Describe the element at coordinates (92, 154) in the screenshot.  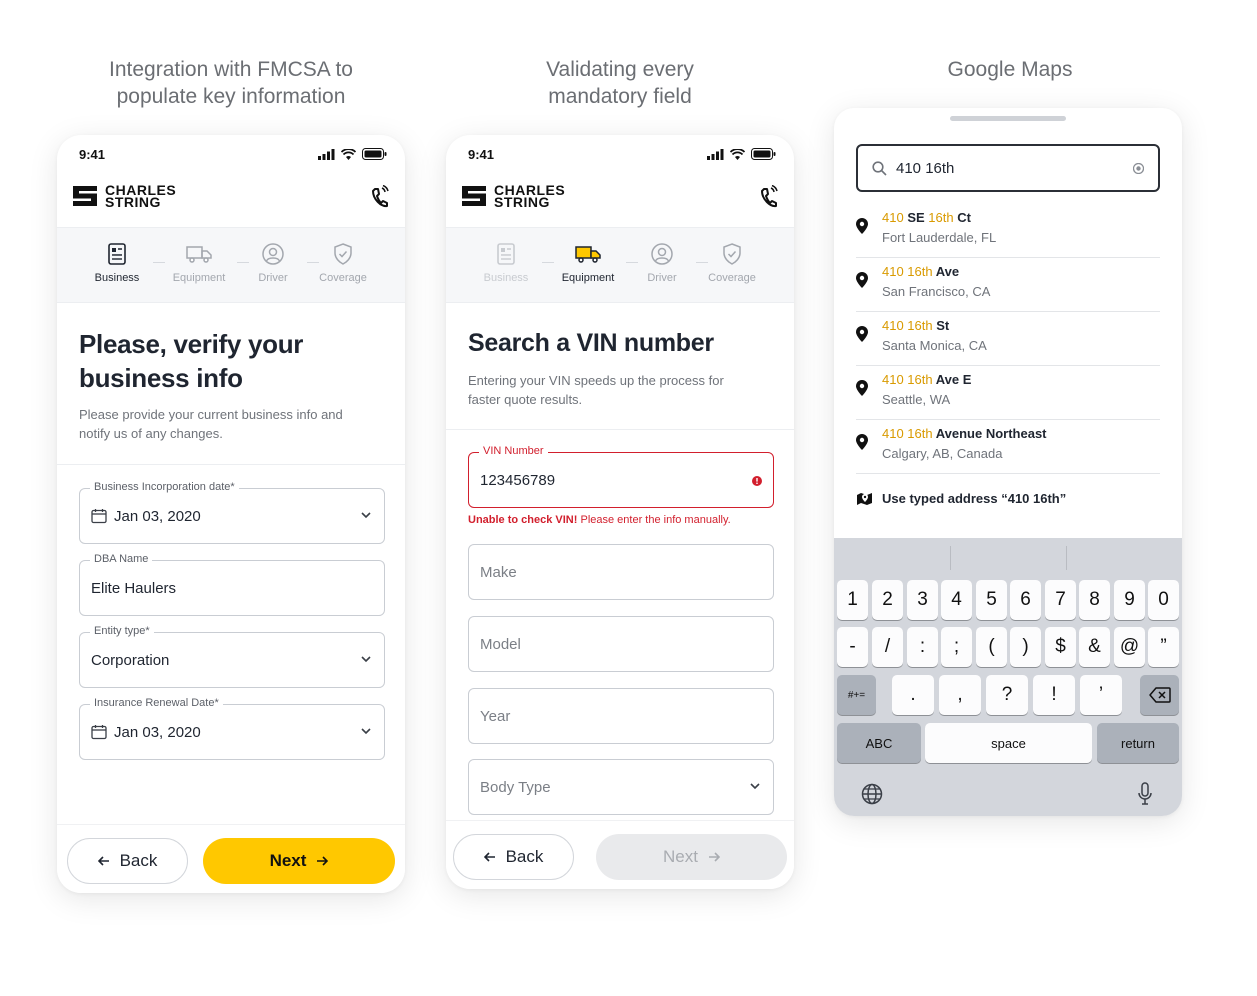
I see `status-time: 9:41` at that location.